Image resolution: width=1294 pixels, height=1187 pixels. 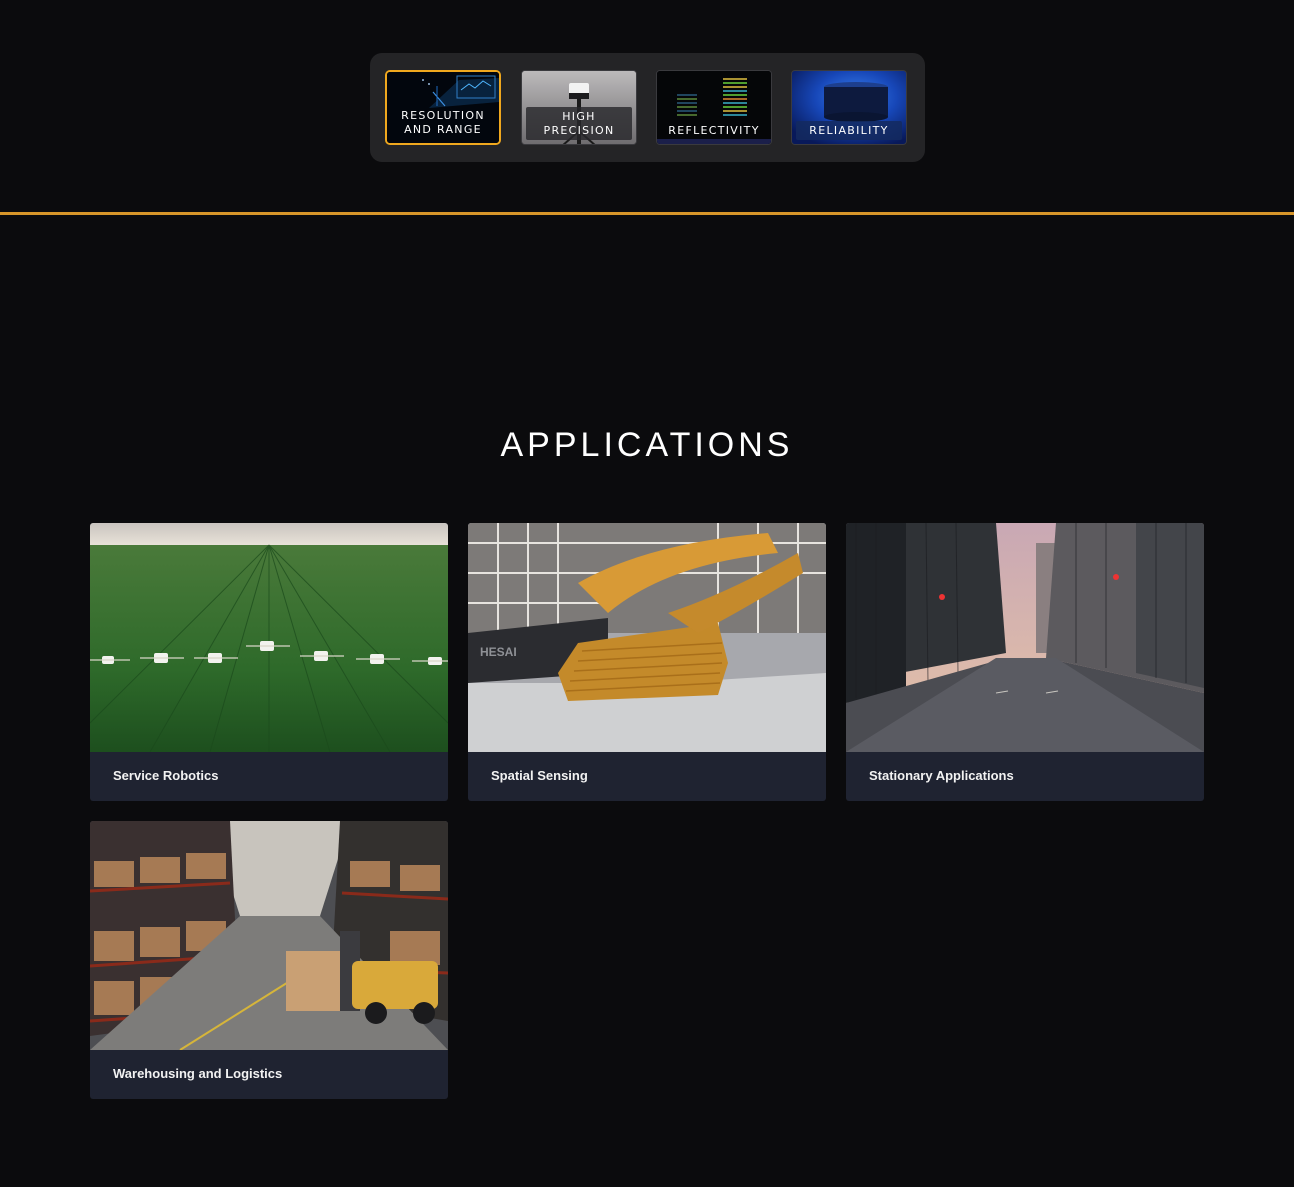 What do you see at coordinates (498, 652) in the screenshot?
I see `hesai-sign: HESAI` at bounding box center [498, 652].